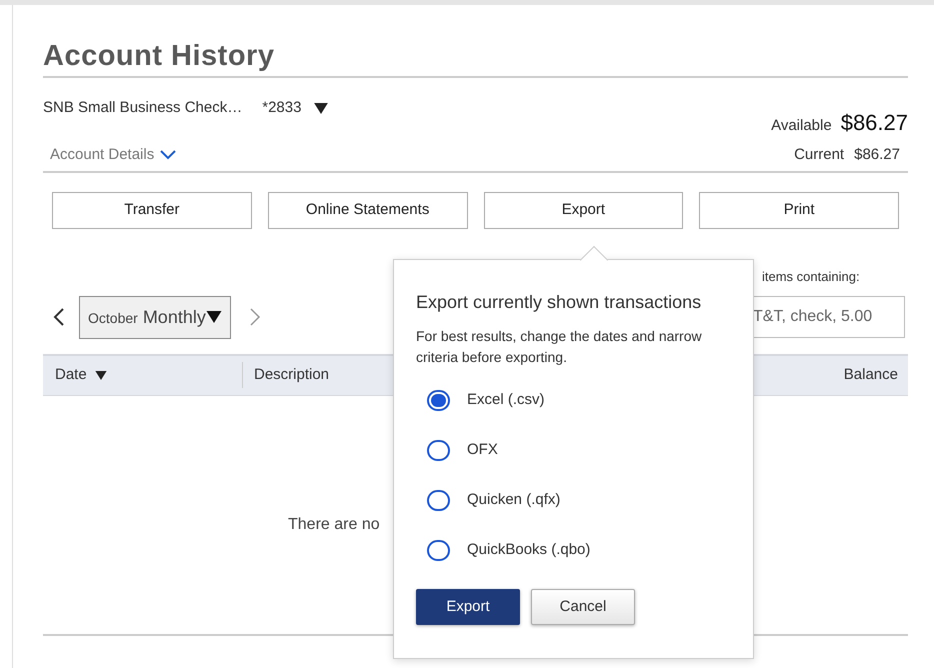 The height and width of the screenshot is (668, 934). Describe the element at coordinates (579, 500) in the screenshot. I see `format-option: Quicken (.qfx)` at that location.